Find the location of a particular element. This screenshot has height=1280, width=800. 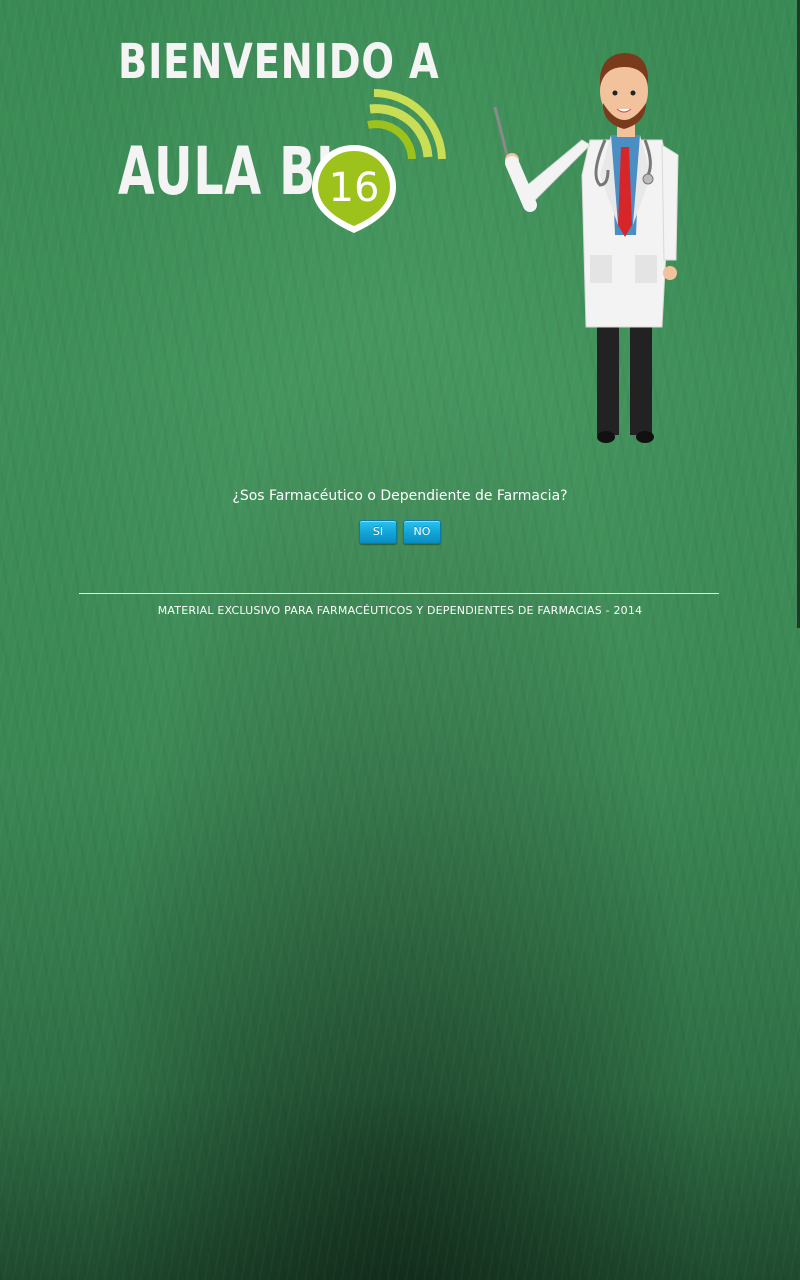

no-button: NO is located at coordinates (422, 532).